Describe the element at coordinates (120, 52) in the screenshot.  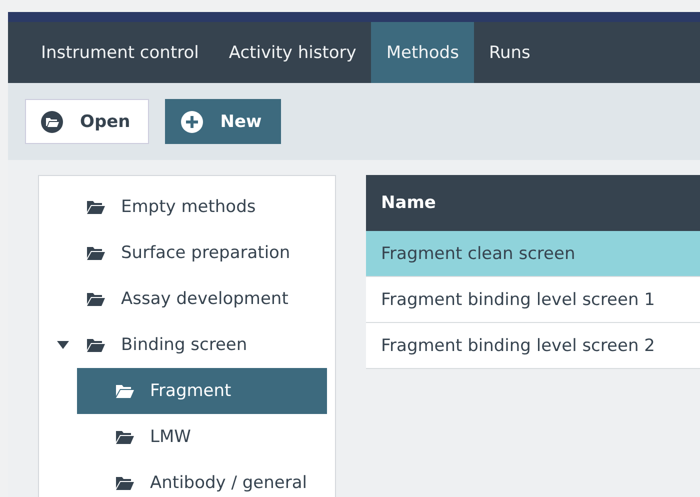
I see `nav-tab: Instrument control` at that location.